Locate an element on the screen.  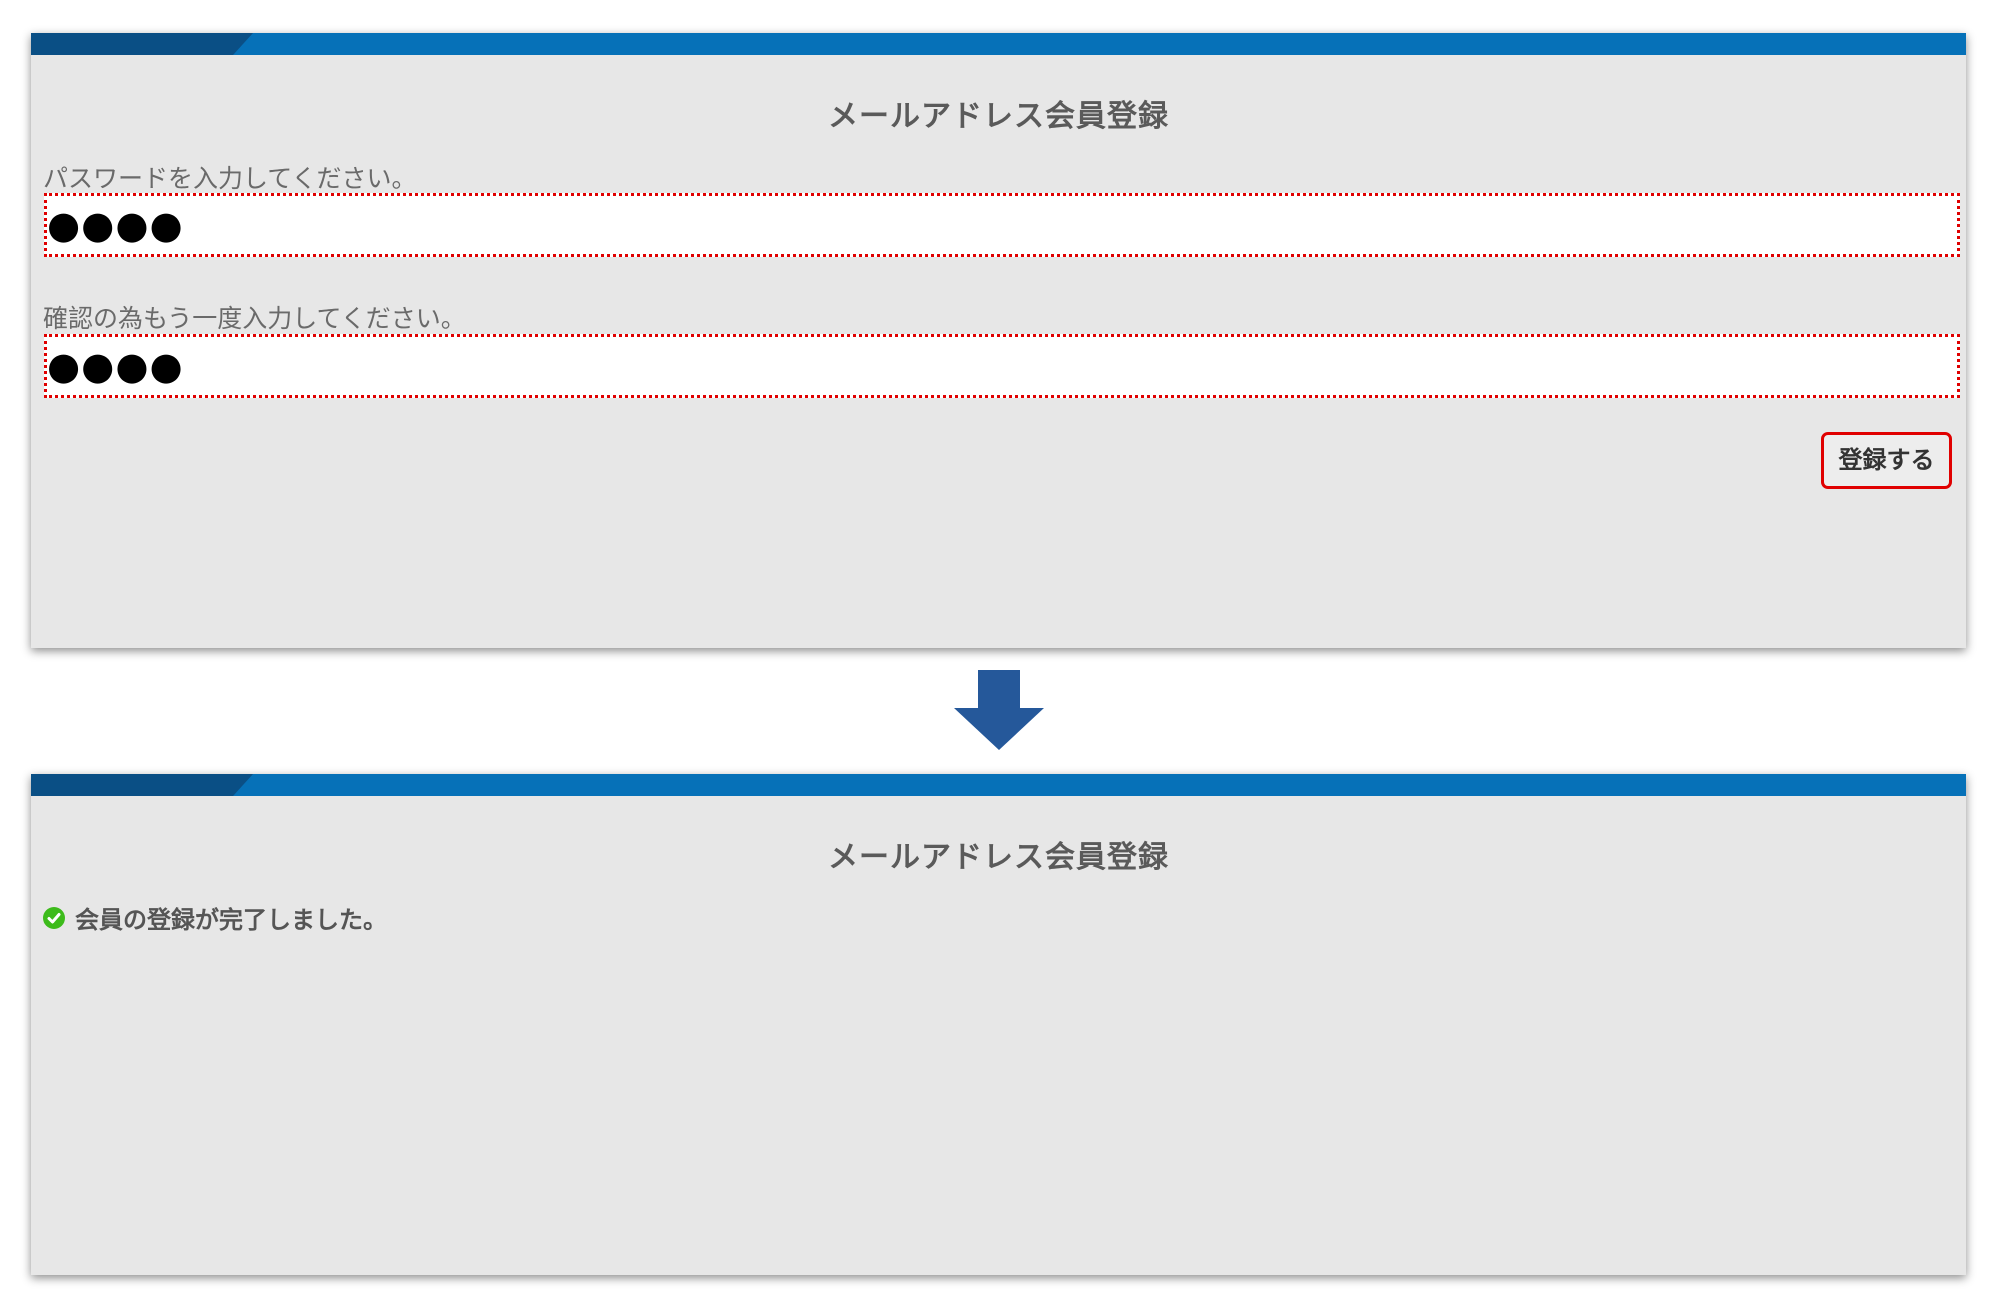
password-label: パスワードを入力してください。 is located at coordinates (230, 178).